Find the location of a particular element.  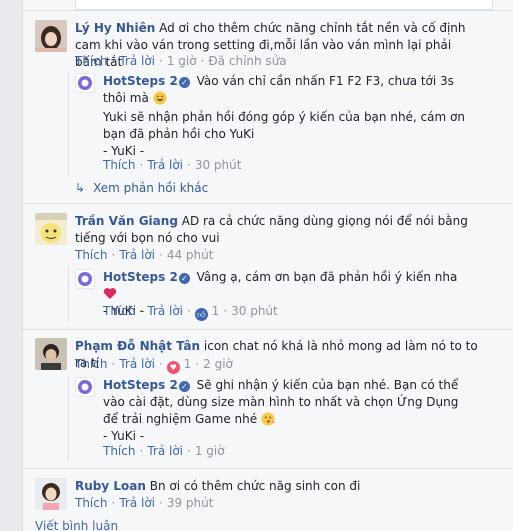

comment-actions: Thích · Trả lời · 44 phút is located at coordinates (144, 255).